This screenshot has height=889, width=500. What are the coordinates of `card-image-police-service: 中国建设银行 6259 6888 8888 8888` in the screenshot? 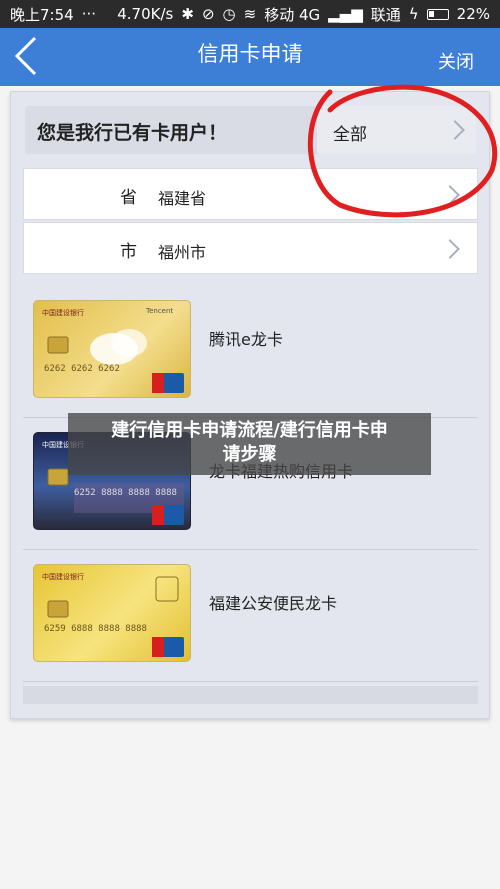 It's located at (112, 613).